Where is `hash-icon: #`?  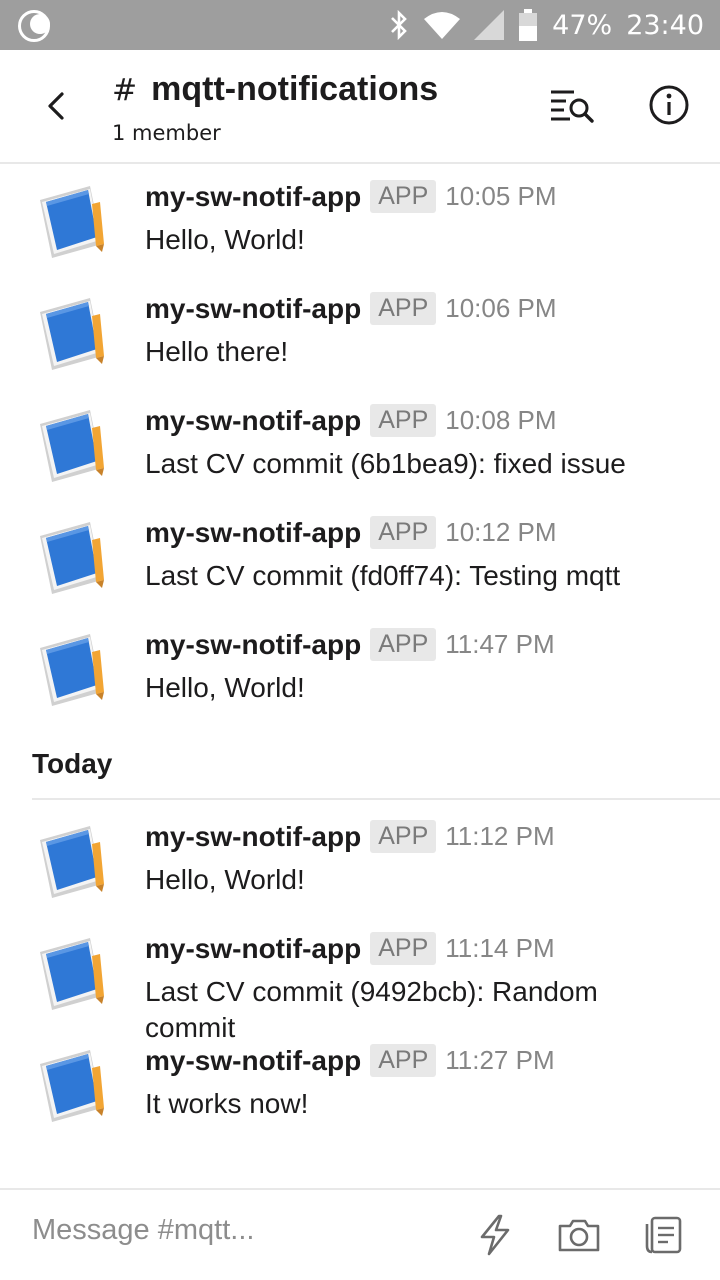
hash-icon: # is located at coordinates (125, 90).